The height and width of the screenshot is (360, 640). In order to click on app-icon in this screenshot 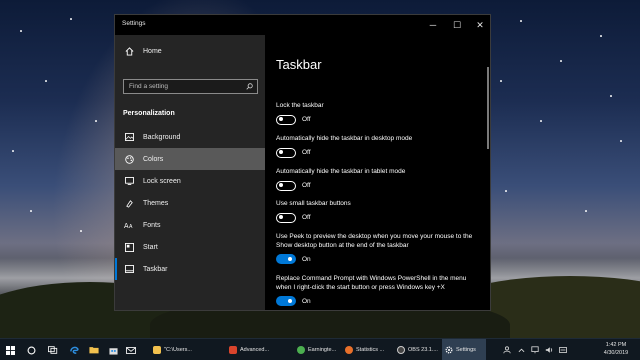, I will do `click(233, 350)`.